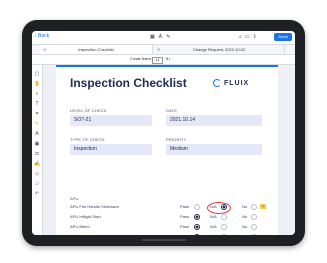  I want to click on checklist-row: APU Bleed Pass N/A No, so click(170, 227).